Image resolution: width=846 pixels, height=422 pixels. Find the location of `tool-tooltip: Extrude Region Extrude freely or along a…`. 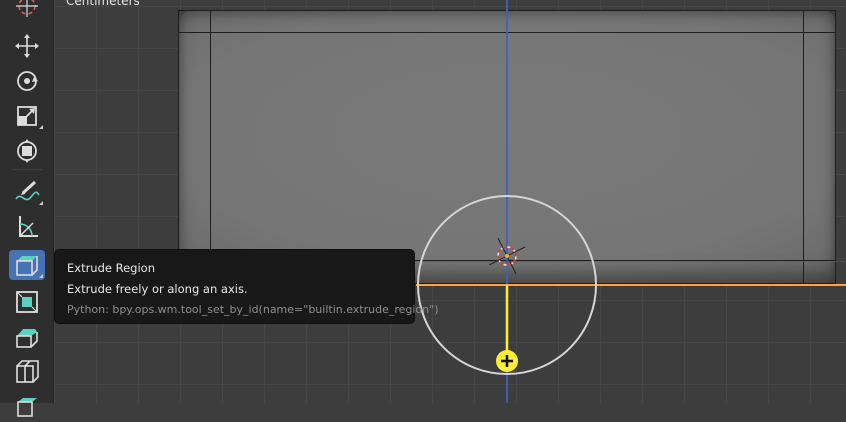

tool-tooltip: Extrude Region Extrude freely or along a… is located at coordinates (246, 286).